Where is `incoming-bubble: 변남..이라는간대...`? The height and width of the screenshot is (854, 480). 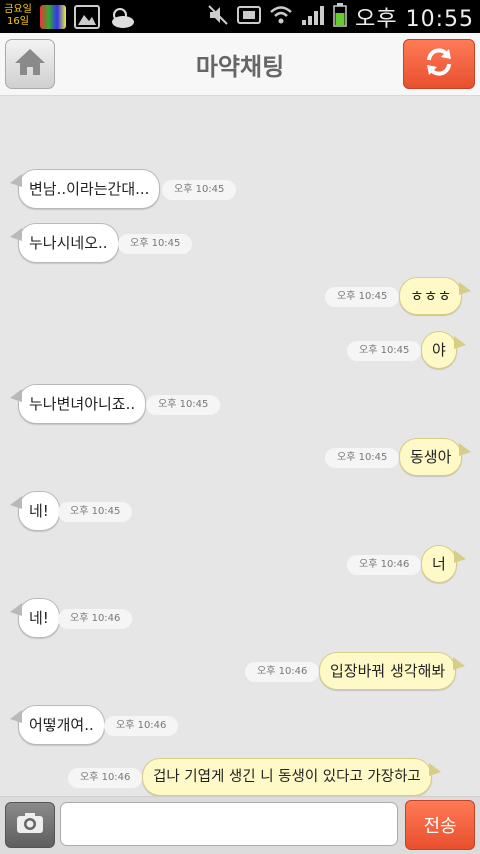 incoming-bubble: 변남..이라는간대... is located at coordinates (85, 189).